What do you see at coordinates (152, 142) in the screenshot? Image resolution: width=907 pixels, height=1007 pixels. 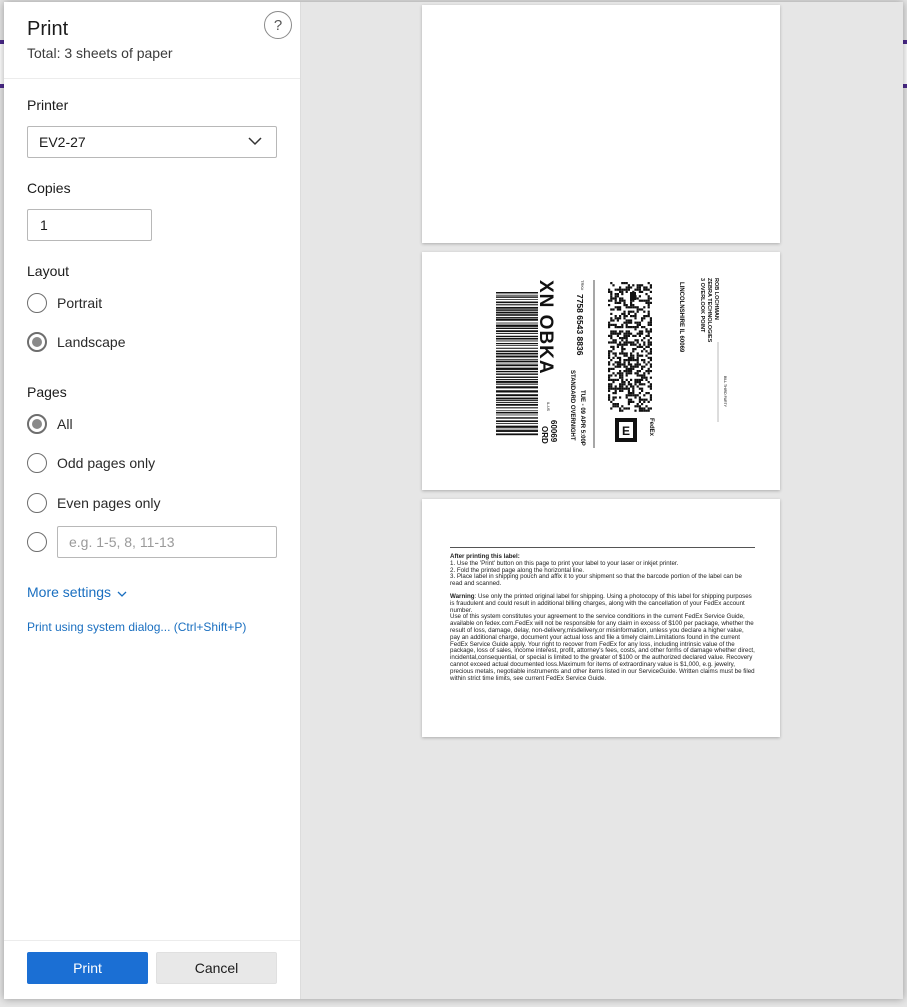 I see `printer-select: EV2-27` at bounding box center [152, 142].